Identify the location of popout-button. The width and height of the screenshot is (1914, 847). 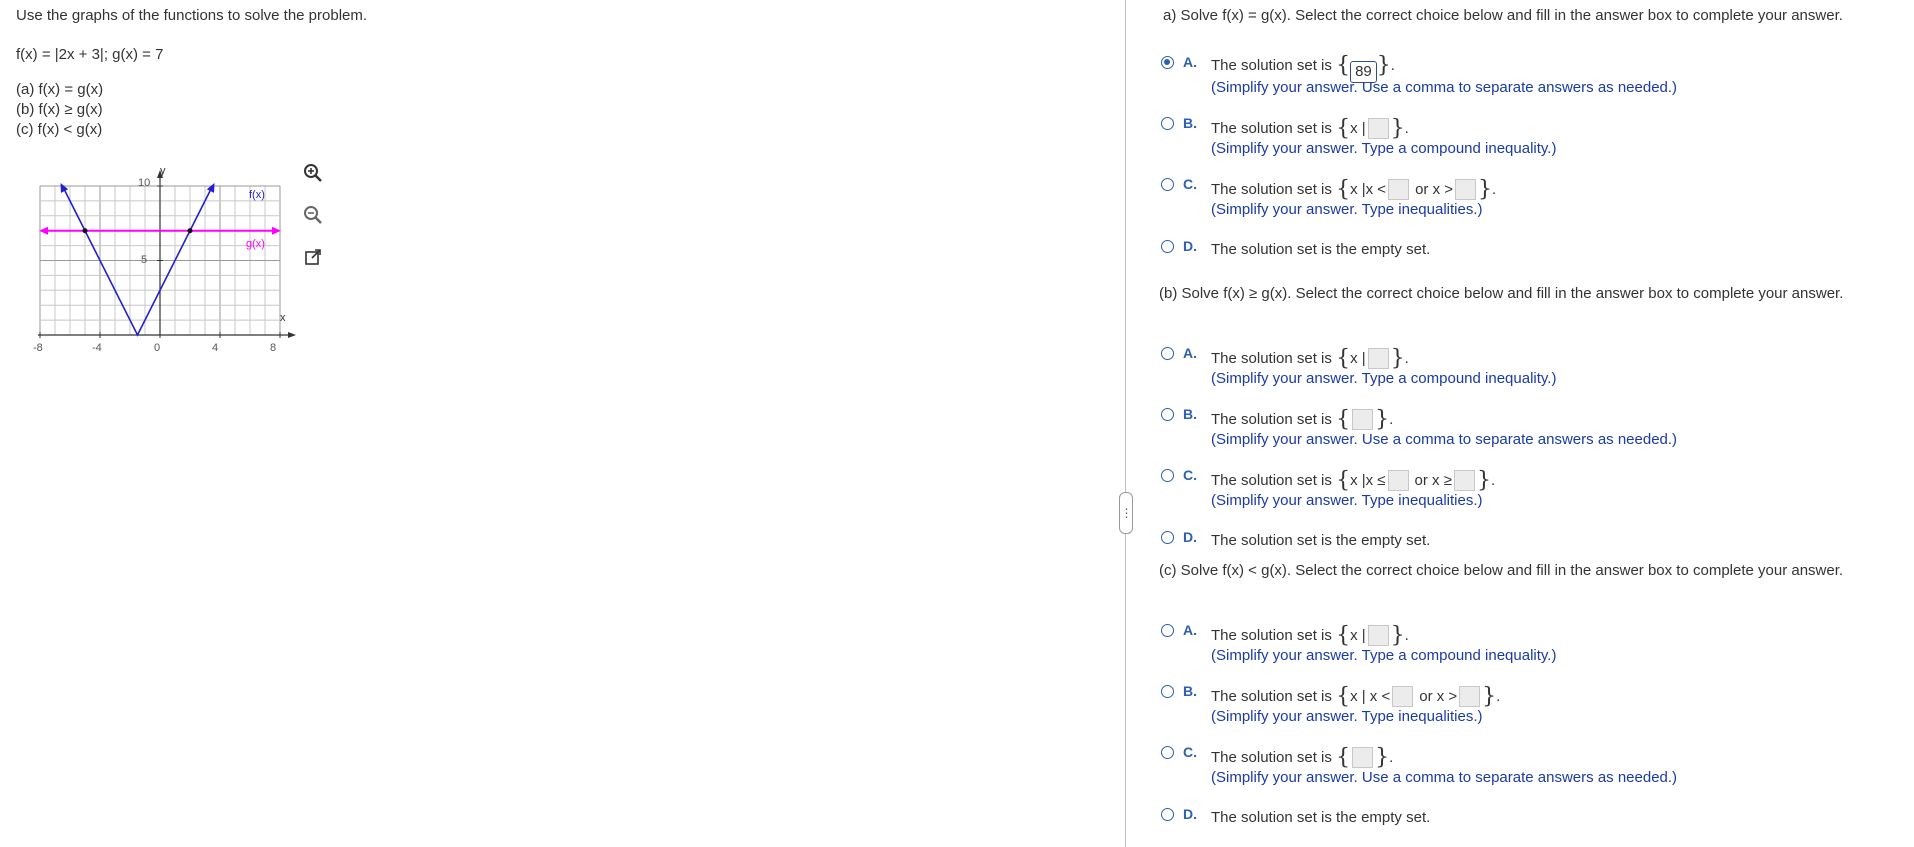
(313, 257).